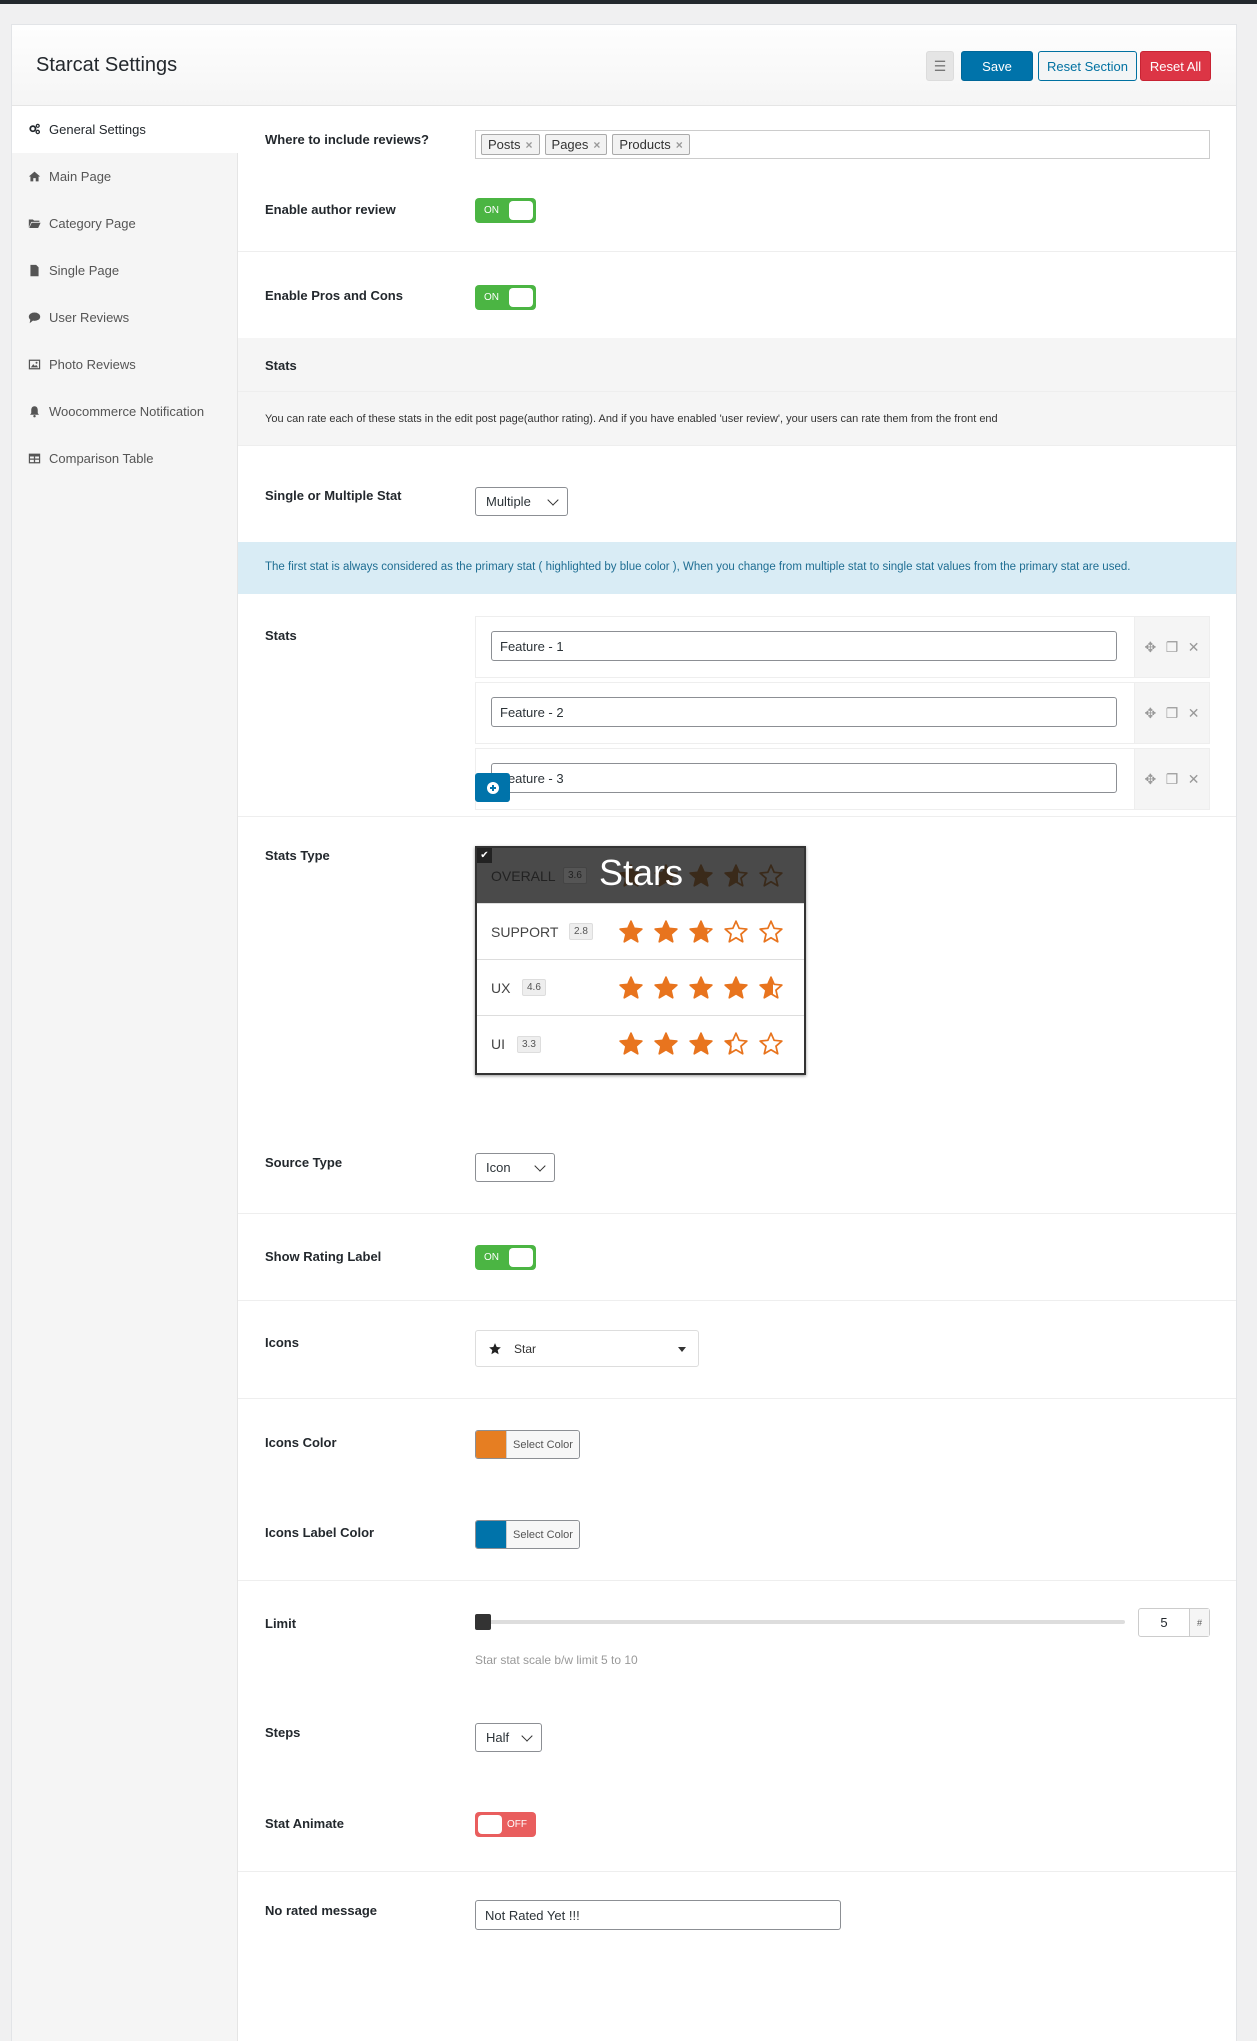 This screenshot has width=1257, height=2041. I want to click on sidebar-item-label: Woocommerce Notification, so click(127, 411).